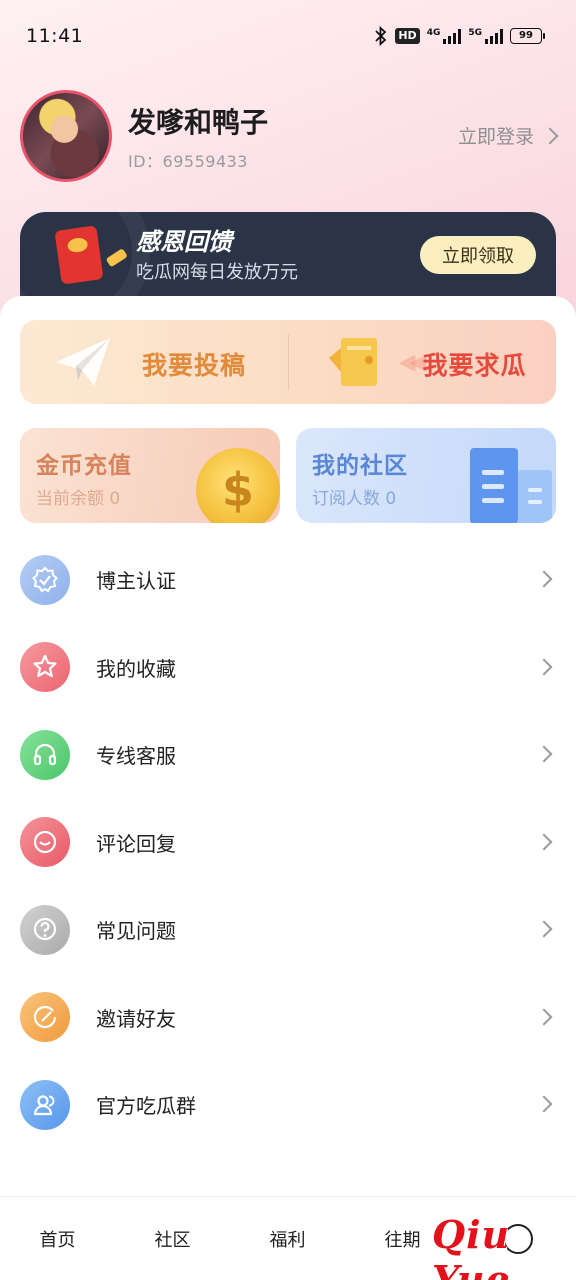  What do you see at coordinates (288, 580) in the screenshot?
I see `menu-item-blogger-verification: 博主认证` at bounding box center [288, 580].